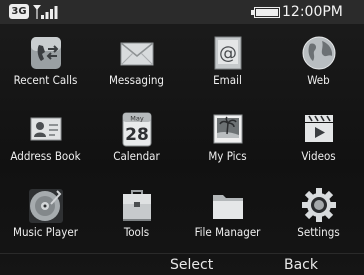  I want to click on app-music-player: Music Player, so click(45, 211).